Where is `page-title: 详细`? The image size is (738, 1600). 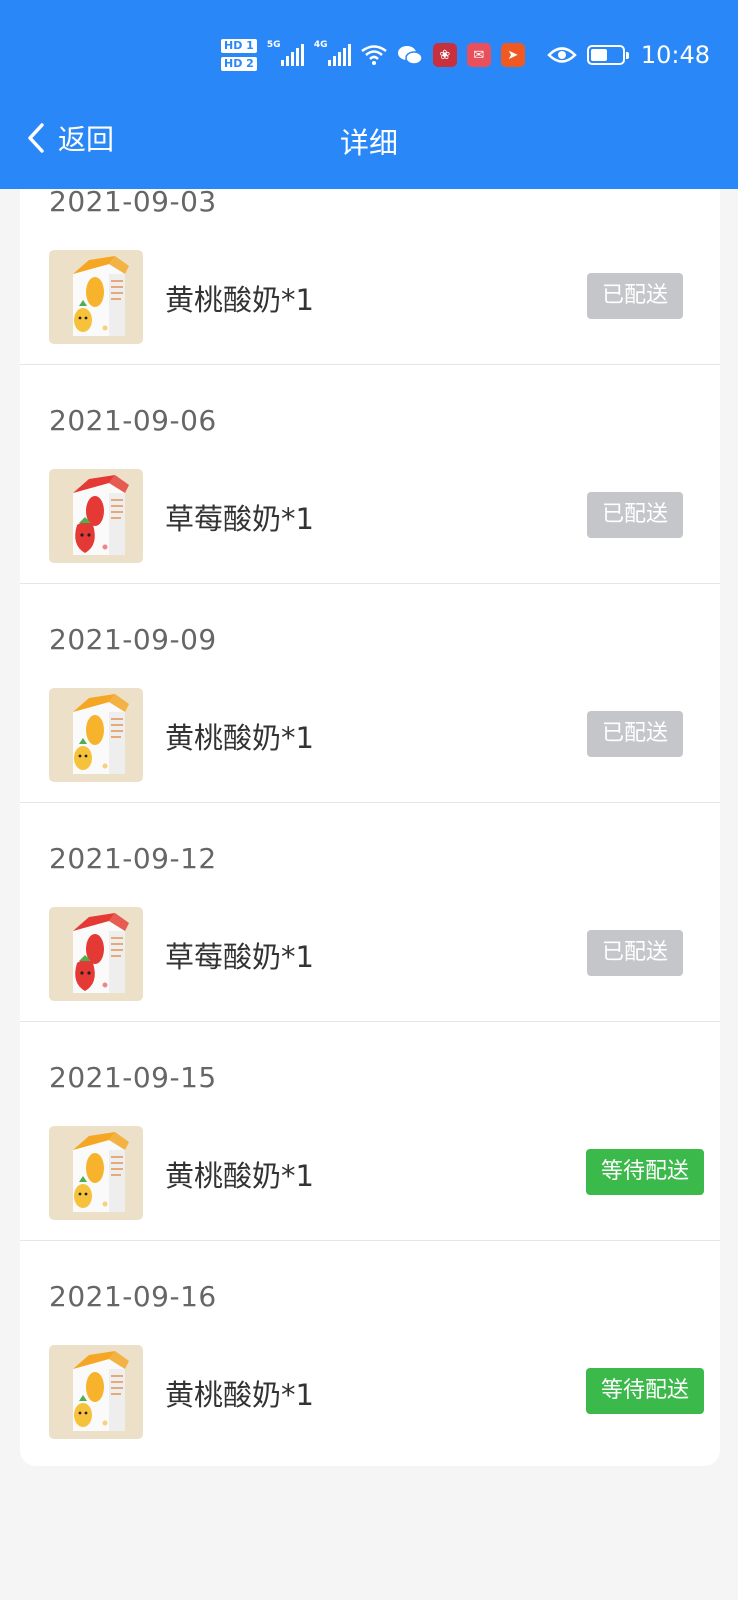 page-title: 详细 is located at coordinates (368, 143).